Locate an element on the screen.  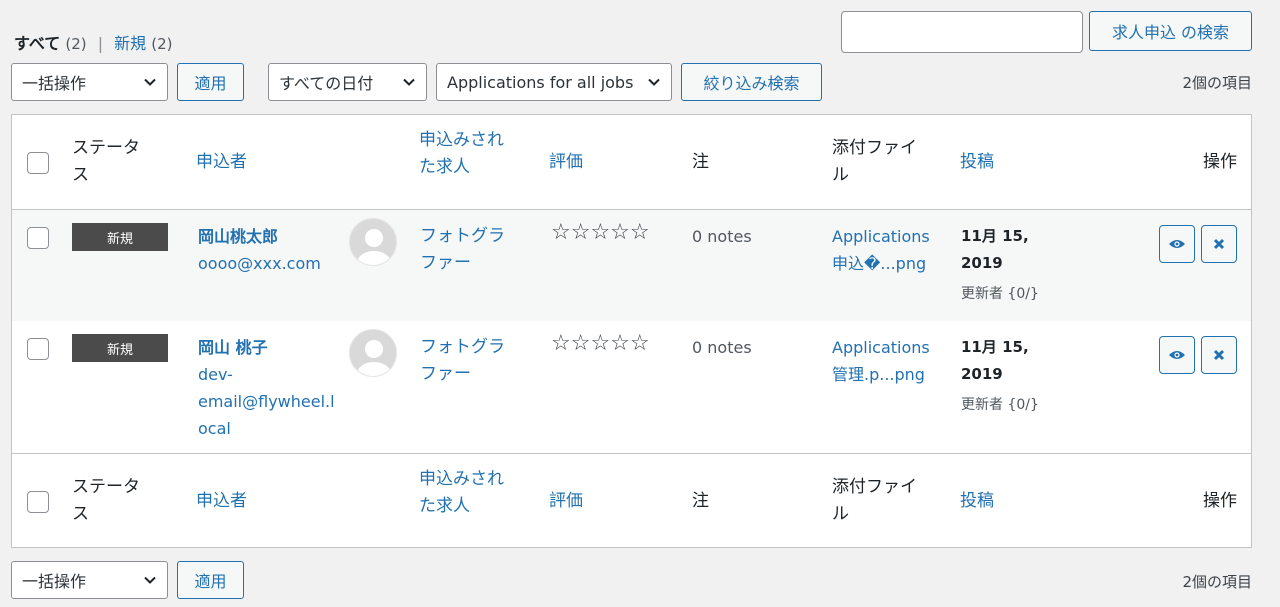
filter-all-link: すべて is located at coordinates (37, 43).